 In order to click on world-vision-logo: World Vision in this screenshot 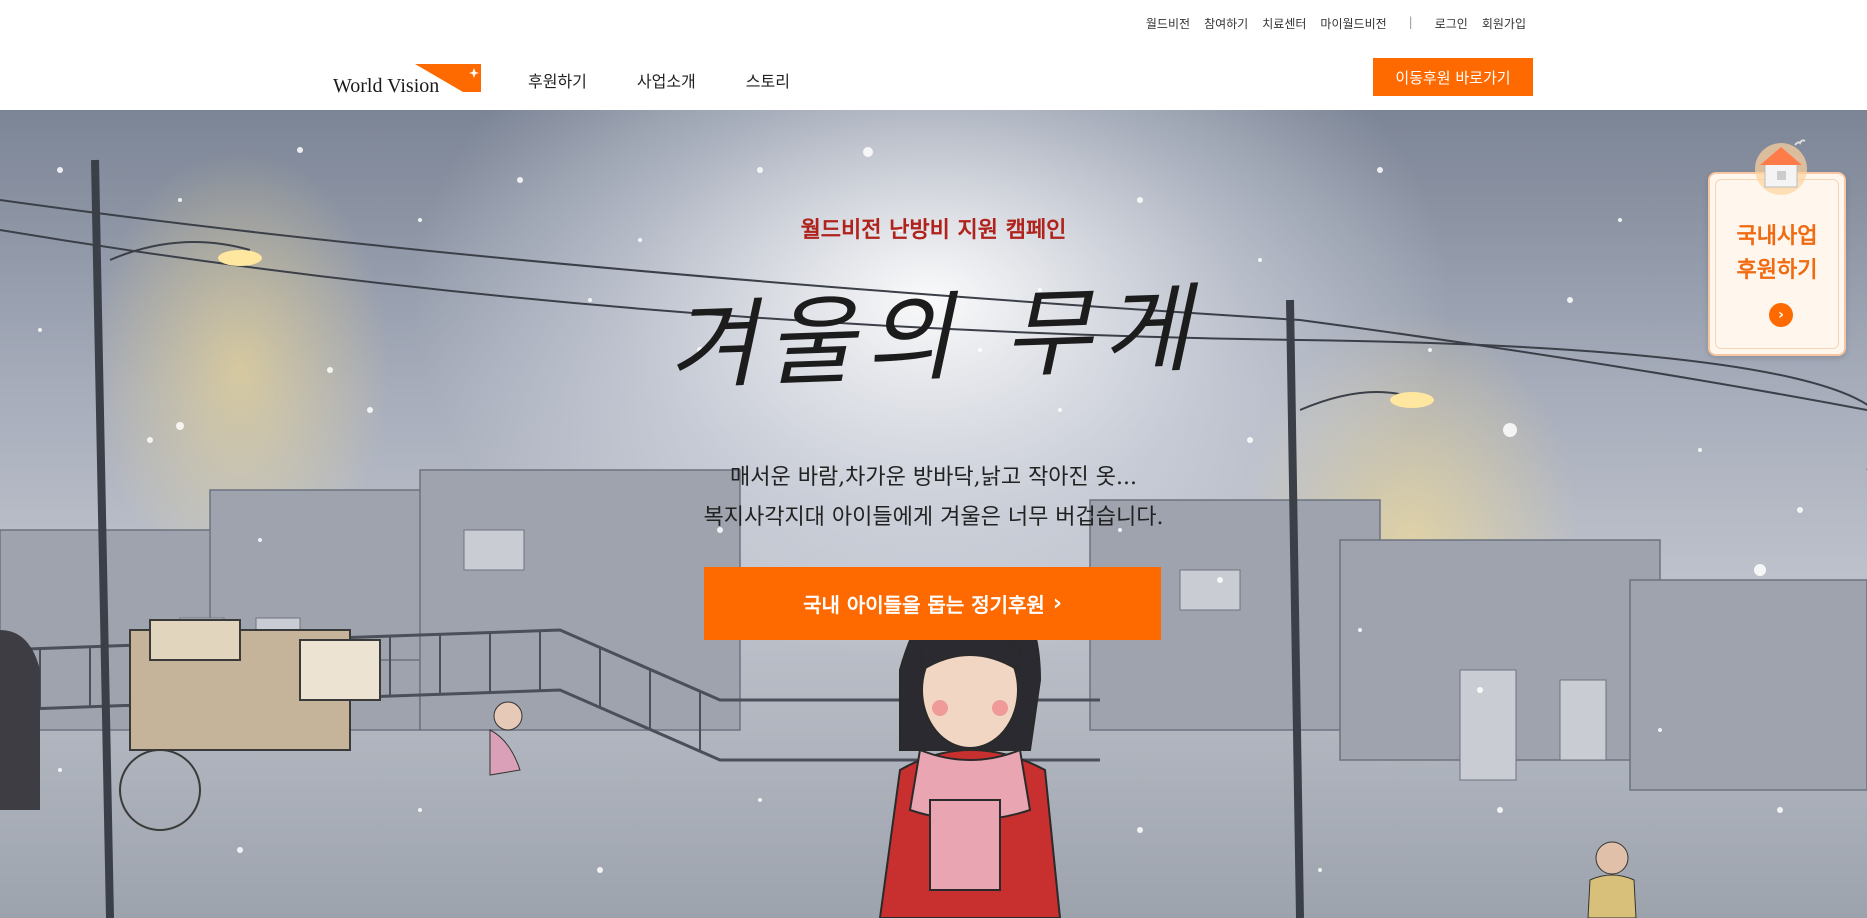, I will do `click(408, 79)`.